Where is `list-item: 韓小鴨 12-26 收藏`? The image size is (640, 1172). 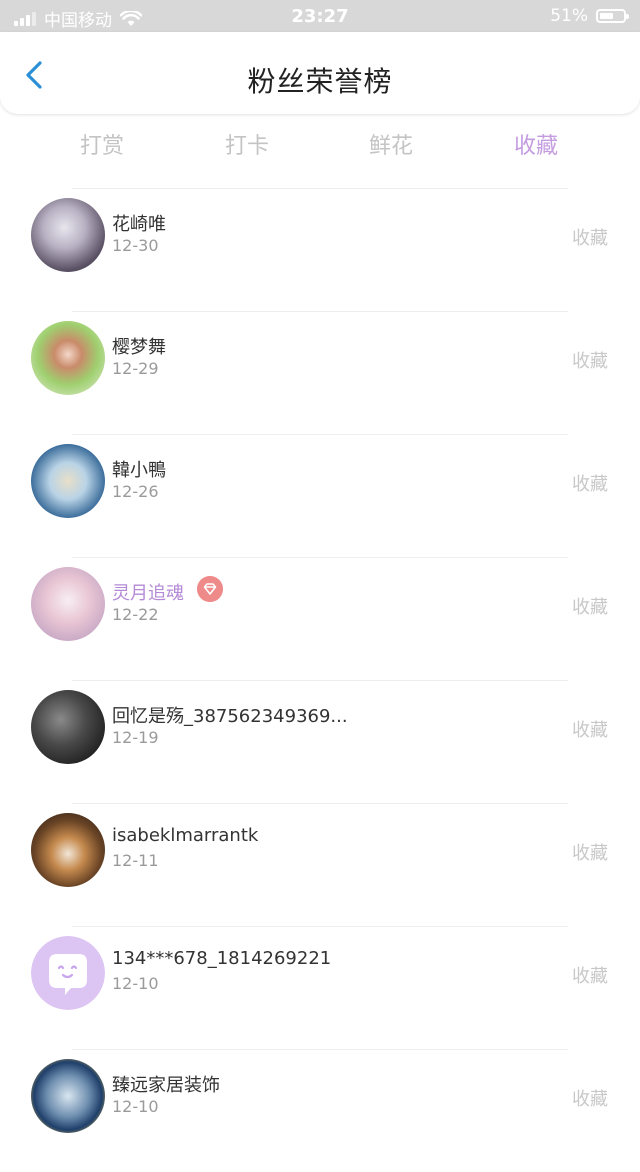
list-item: 韓小鴨 12-26 收藏 is located at coordinates (320, 495).